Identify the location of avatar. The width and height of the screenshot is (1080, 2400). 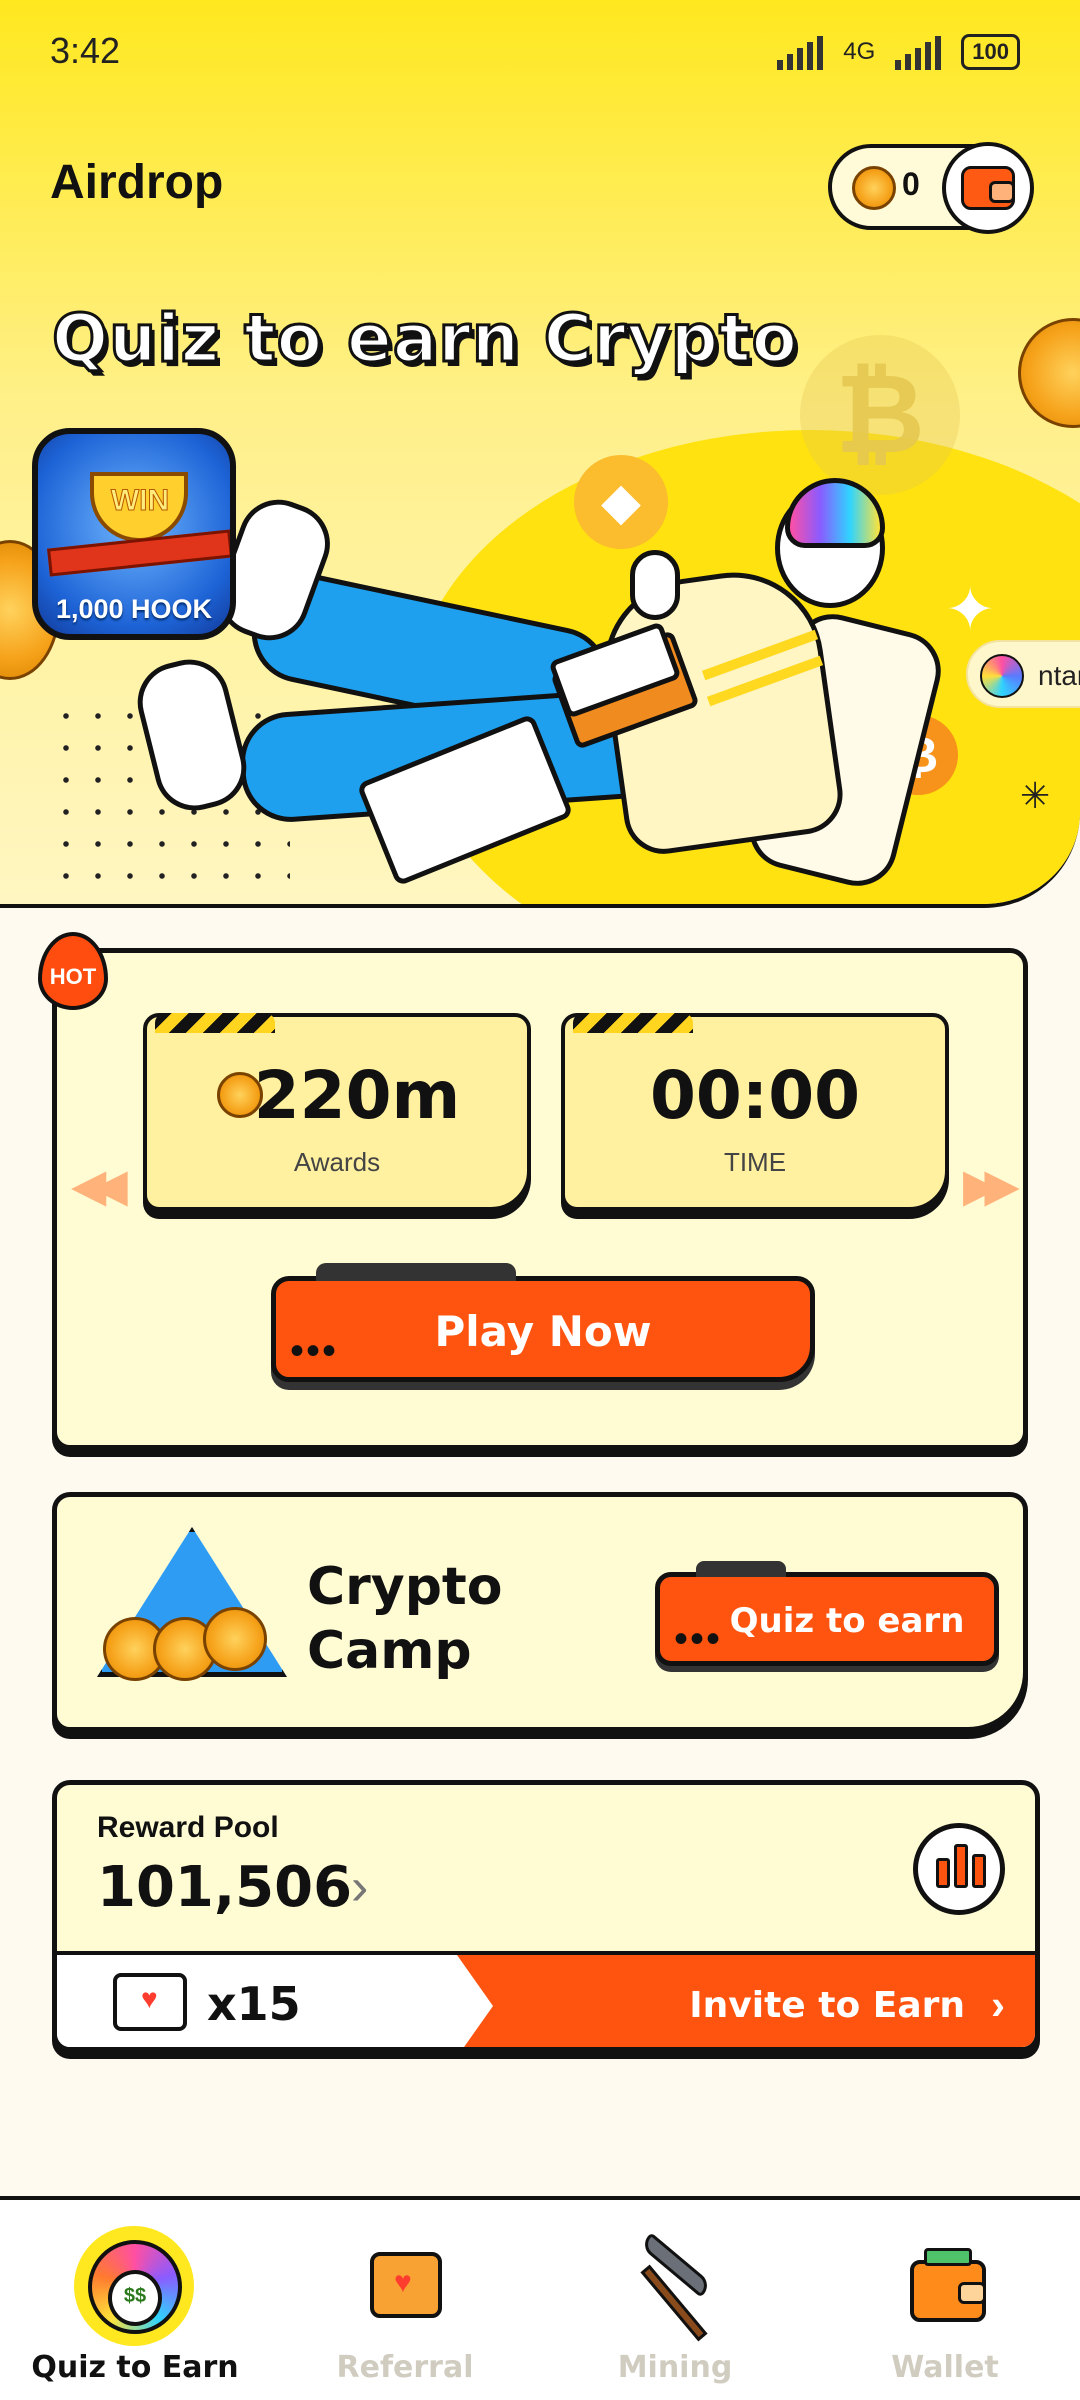
(1002, 676).